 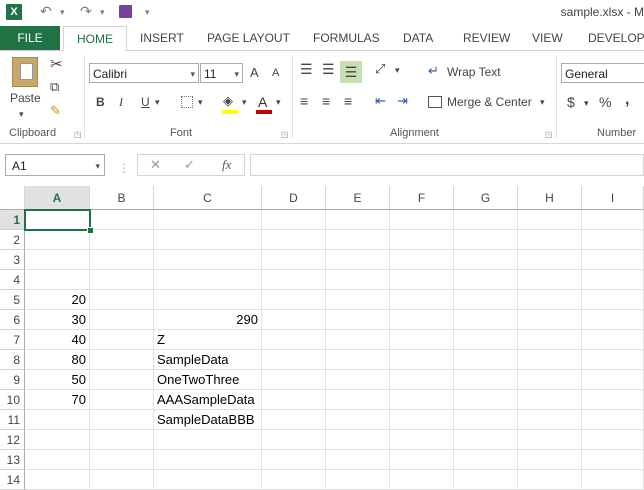 I want to click on tab-insert: INSERT, so click(x=162, y=38).